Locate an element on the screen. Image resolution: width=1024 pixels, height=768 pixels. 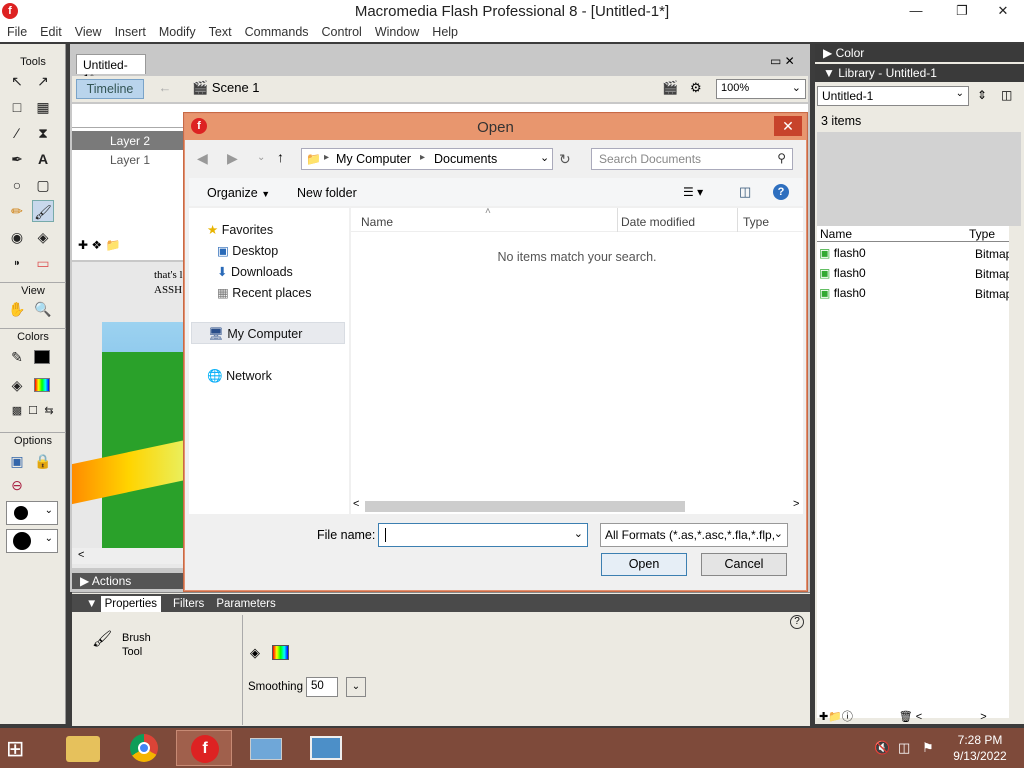
lock-fill-icon: 🔒 is located at coordinates (43, 461).